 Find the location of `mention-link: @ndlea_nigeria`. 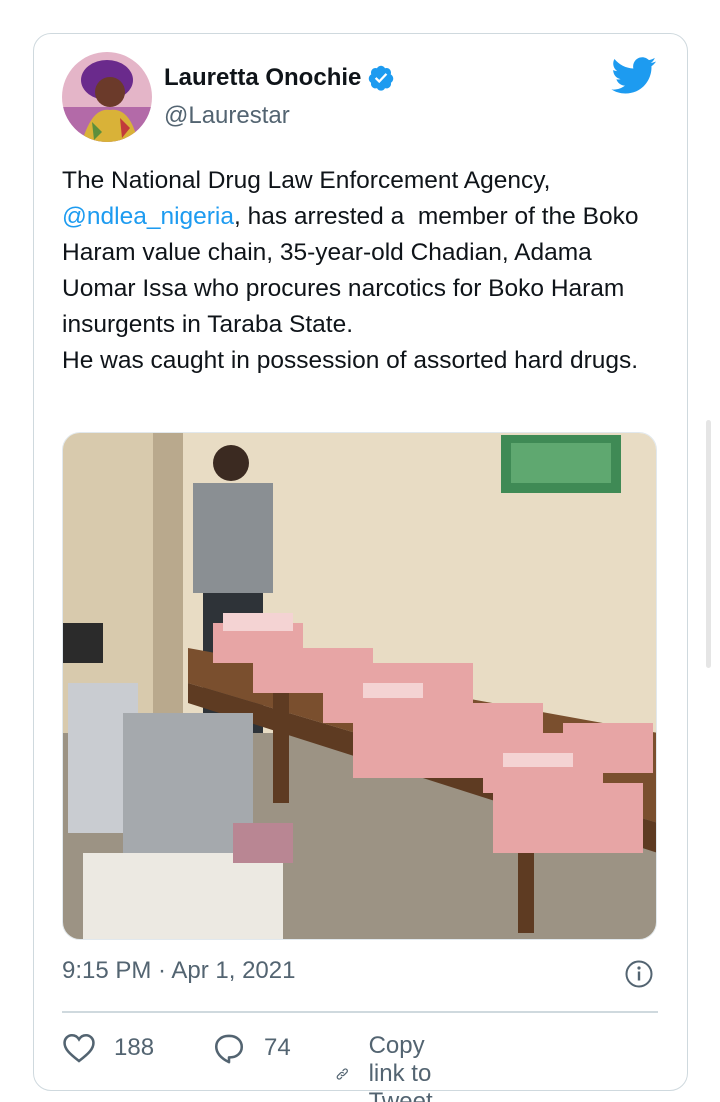

mention-link: @ndlea_nigeria is located at coordinates (148, 216).